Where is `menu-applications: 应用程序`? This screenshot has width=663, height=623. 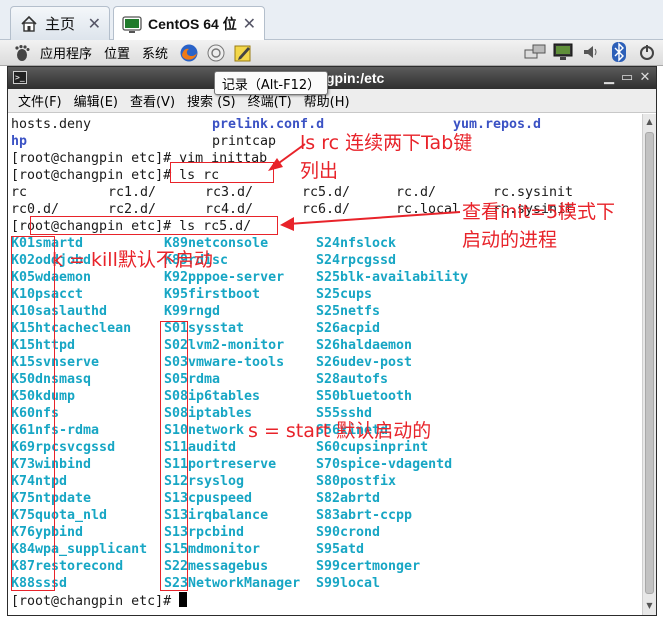 menu-applications: 应用程序 is located at coordinates (66, 52).